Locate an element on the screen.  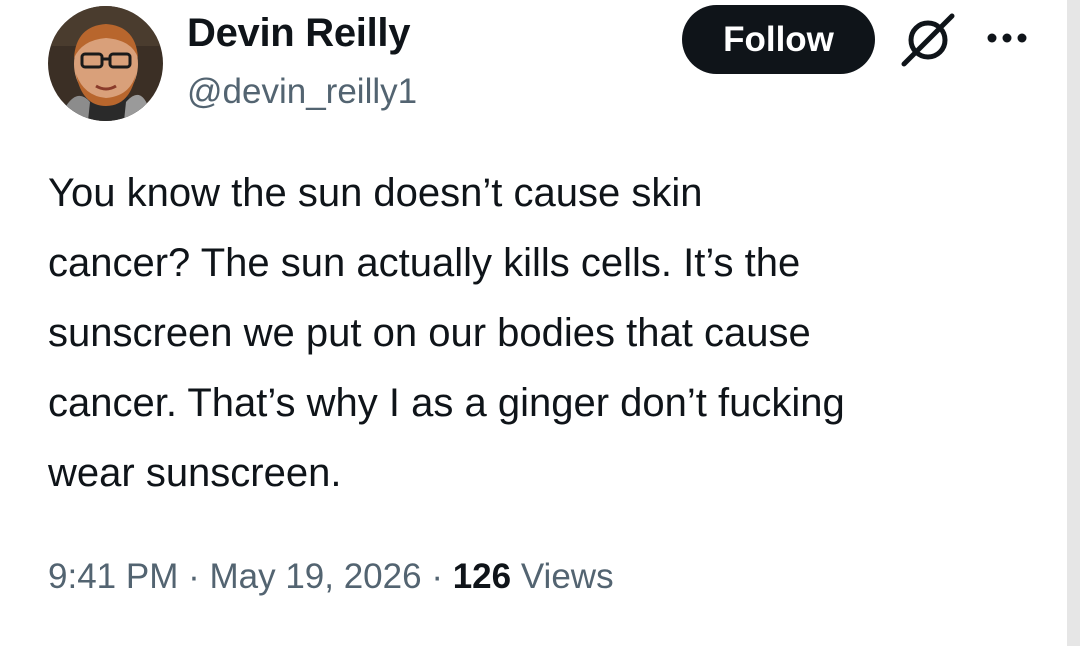
tweet-meta: 9:41 PM · May 19, 2026 · 126 Views is located at coordinates (331, 577).